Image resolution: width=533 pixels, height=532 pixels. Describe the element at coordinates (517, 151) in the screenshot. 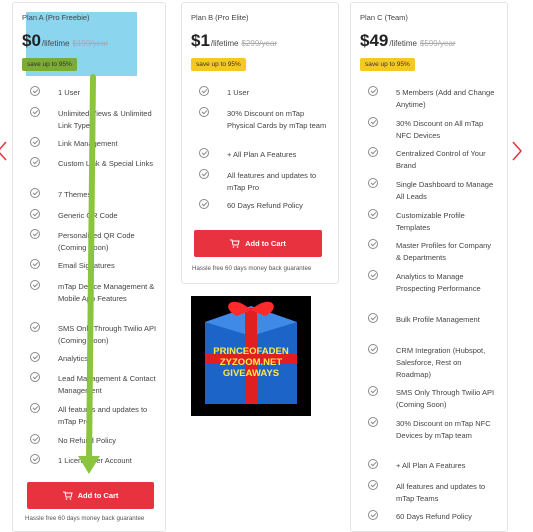

I see `chevron-right-icon` at that location.